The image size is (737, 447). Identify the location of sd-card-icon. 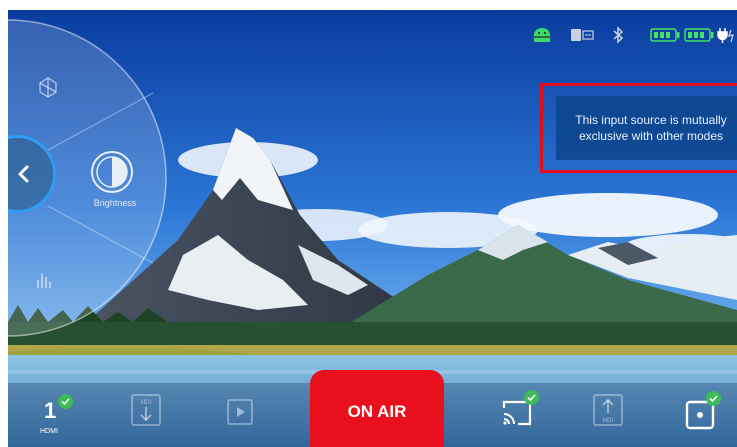
(583, 35).